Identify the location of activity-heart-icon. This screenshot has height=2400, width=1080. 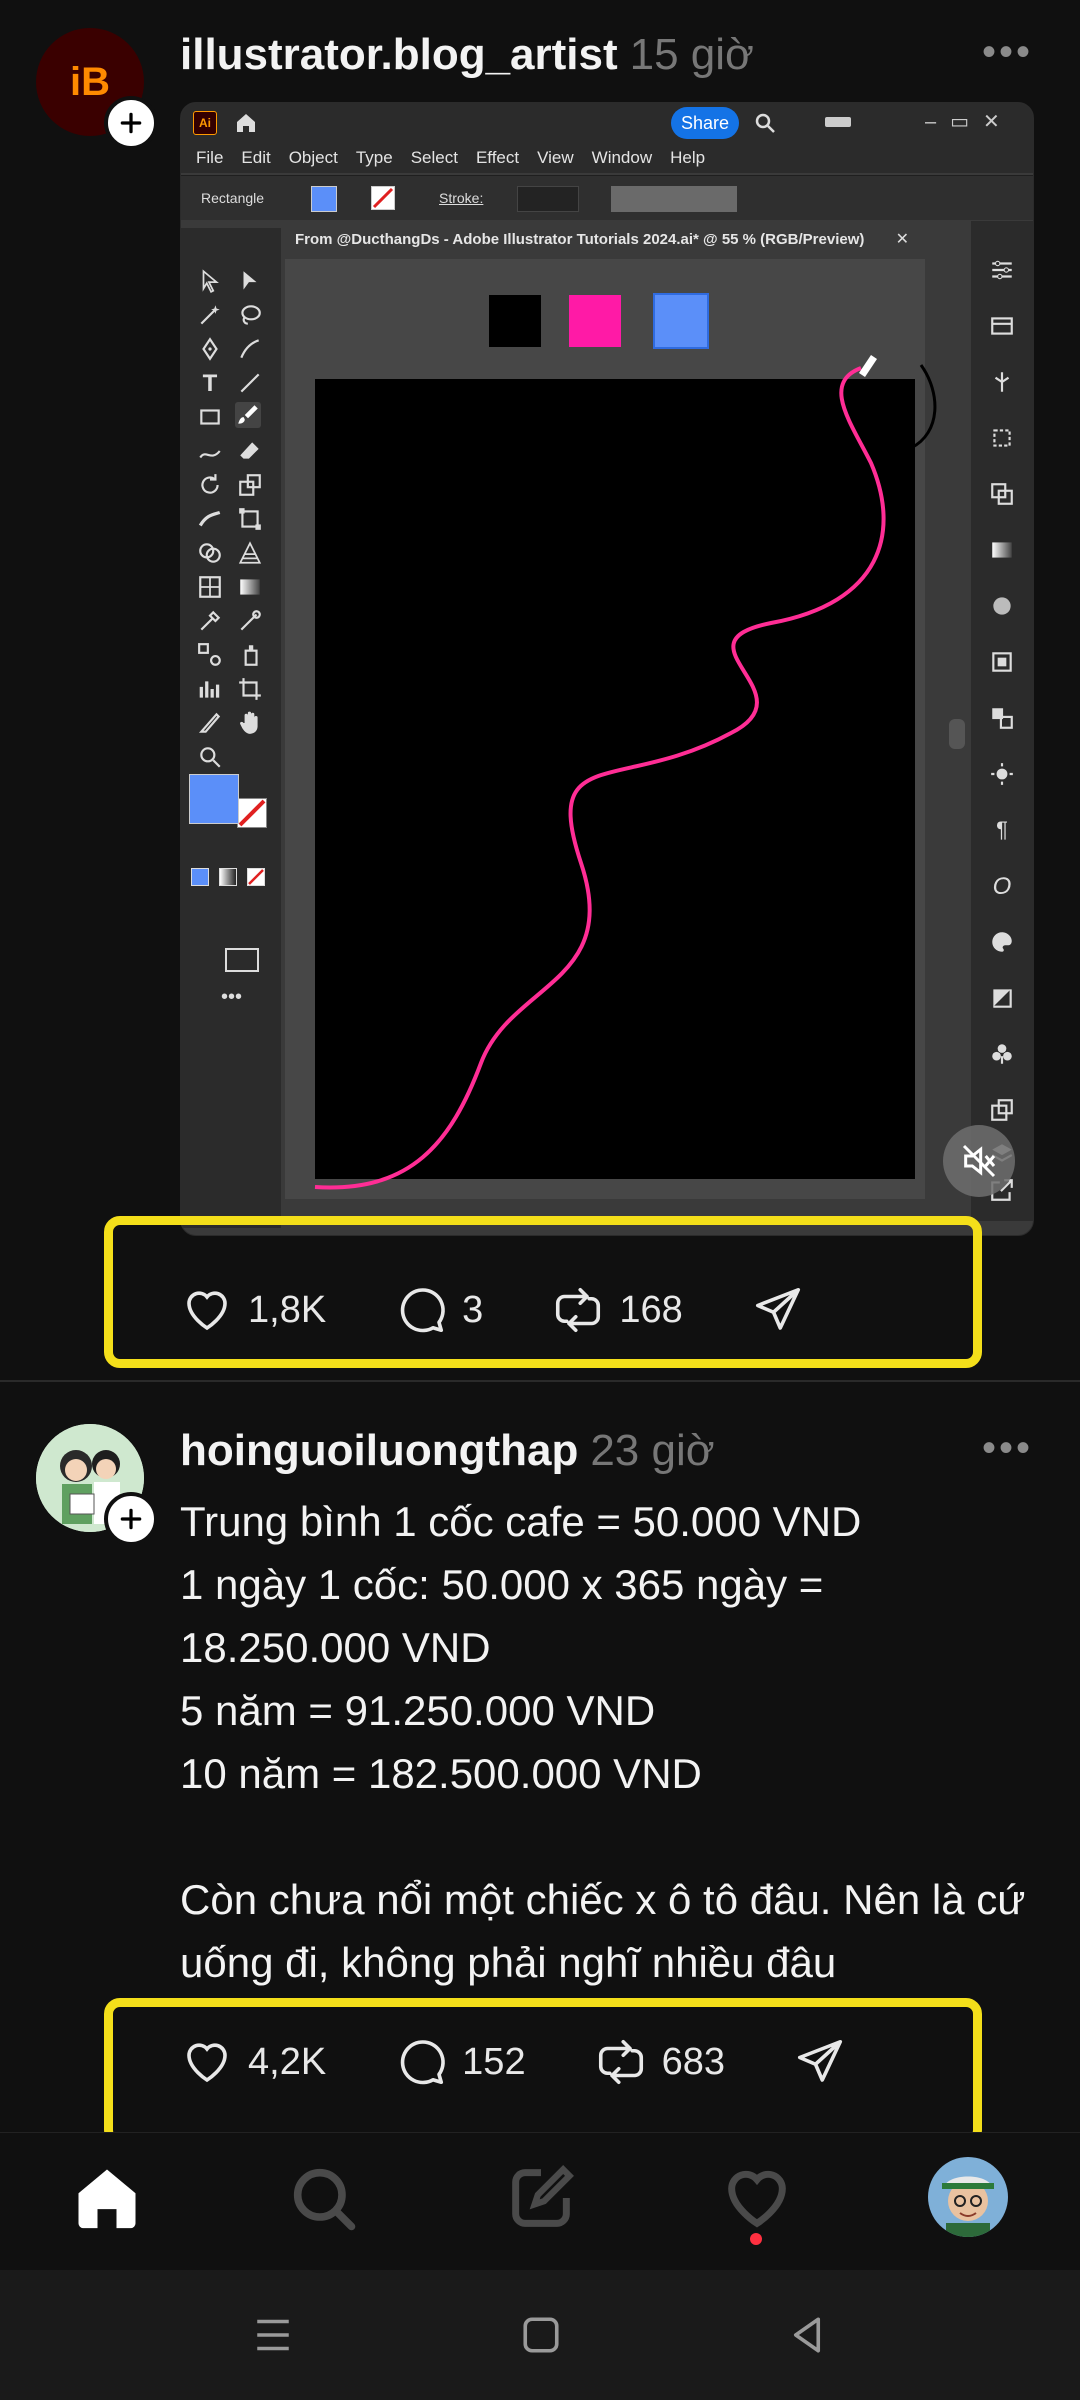
(757, 2199).